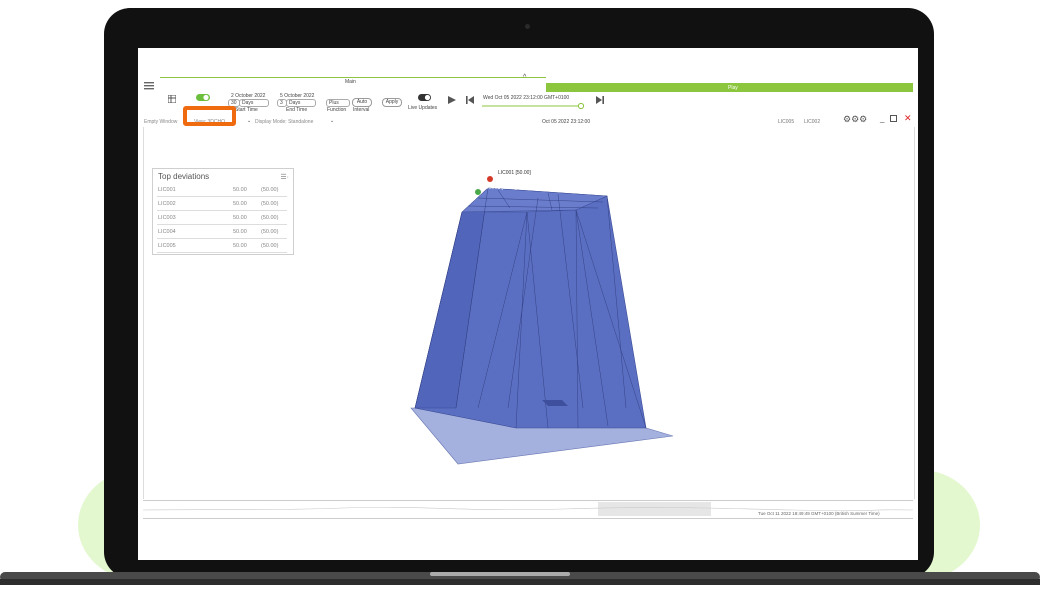 This screenshot has height=601, width=1040. Describe the element at coordinates (542, 317) in the screenshot. I see `chart-3d: LIC001 [50.00] LIC002 [50.00]` at that location.